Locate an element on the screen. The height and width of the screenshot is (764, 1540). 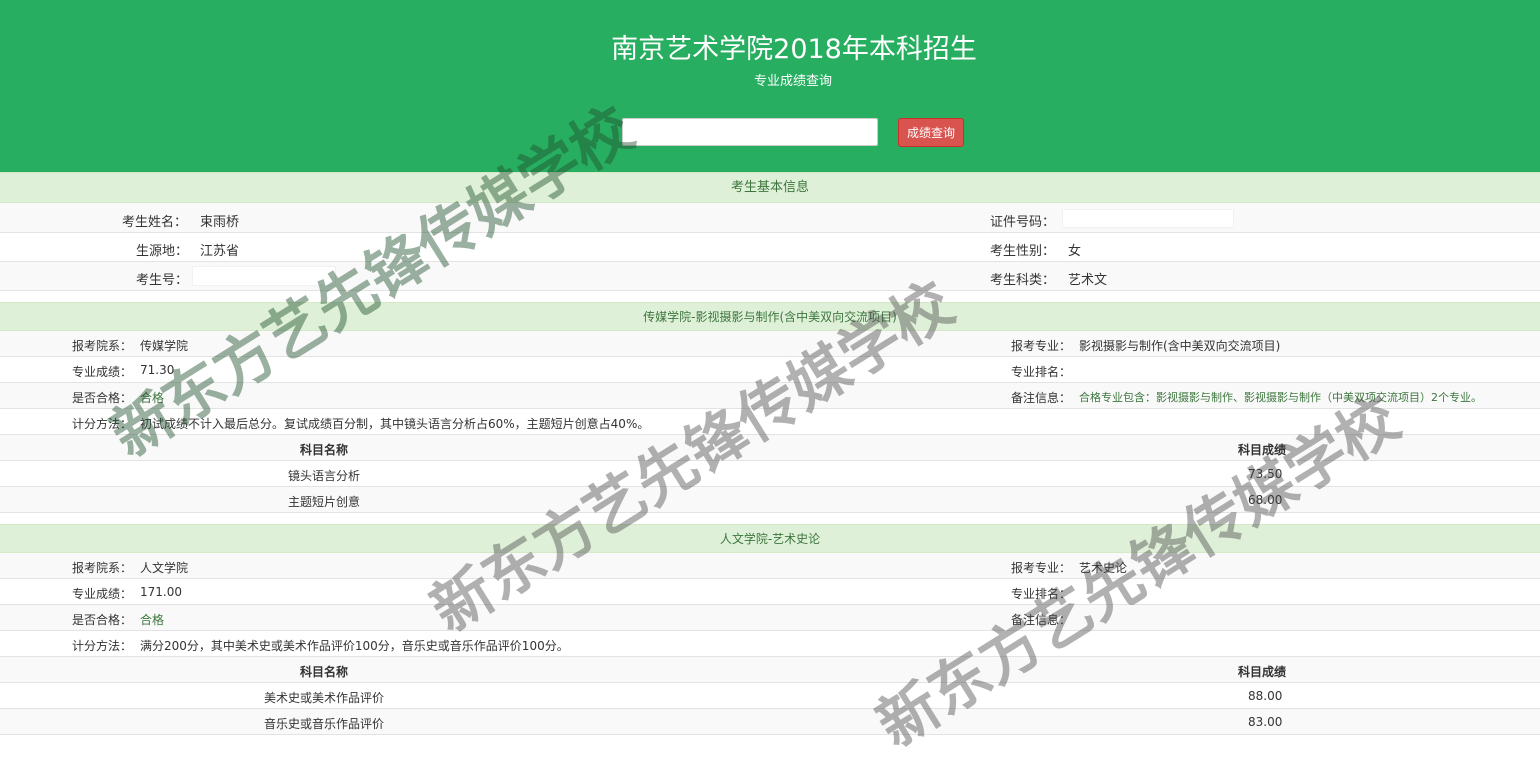
origin-label: 生源地： is located at coordinates (162, 251).